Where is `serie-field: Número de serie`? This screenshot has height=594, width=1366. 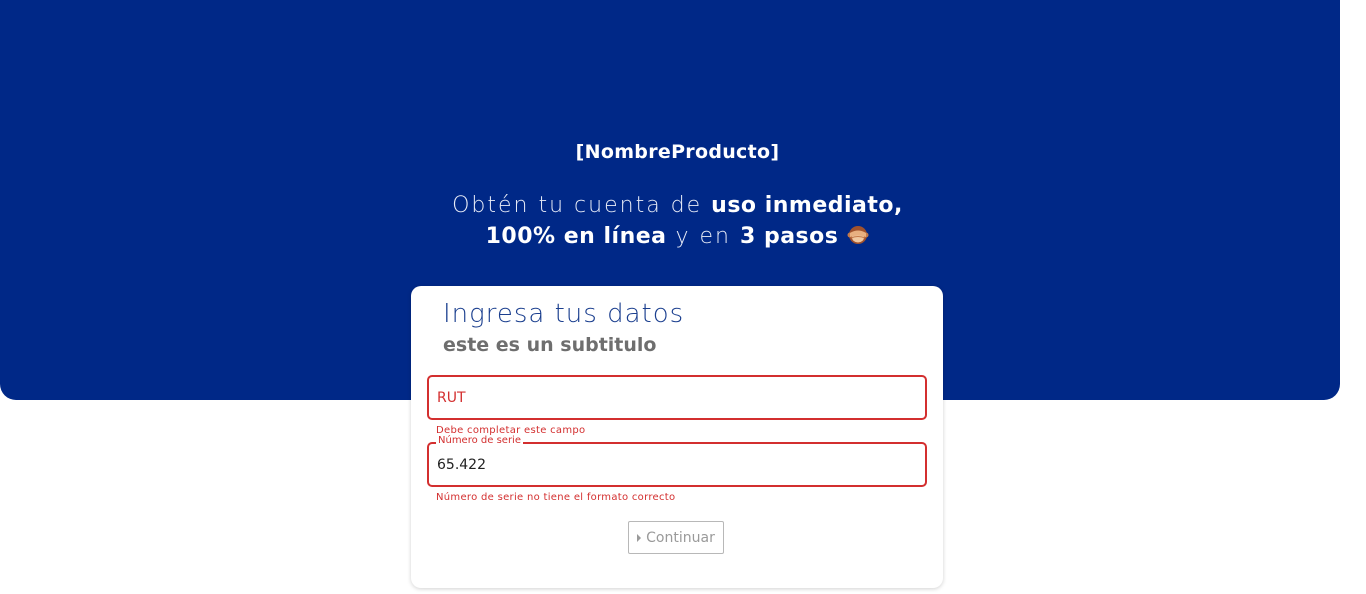
serie-field: Número de serie is located at coordinates (677, 461).